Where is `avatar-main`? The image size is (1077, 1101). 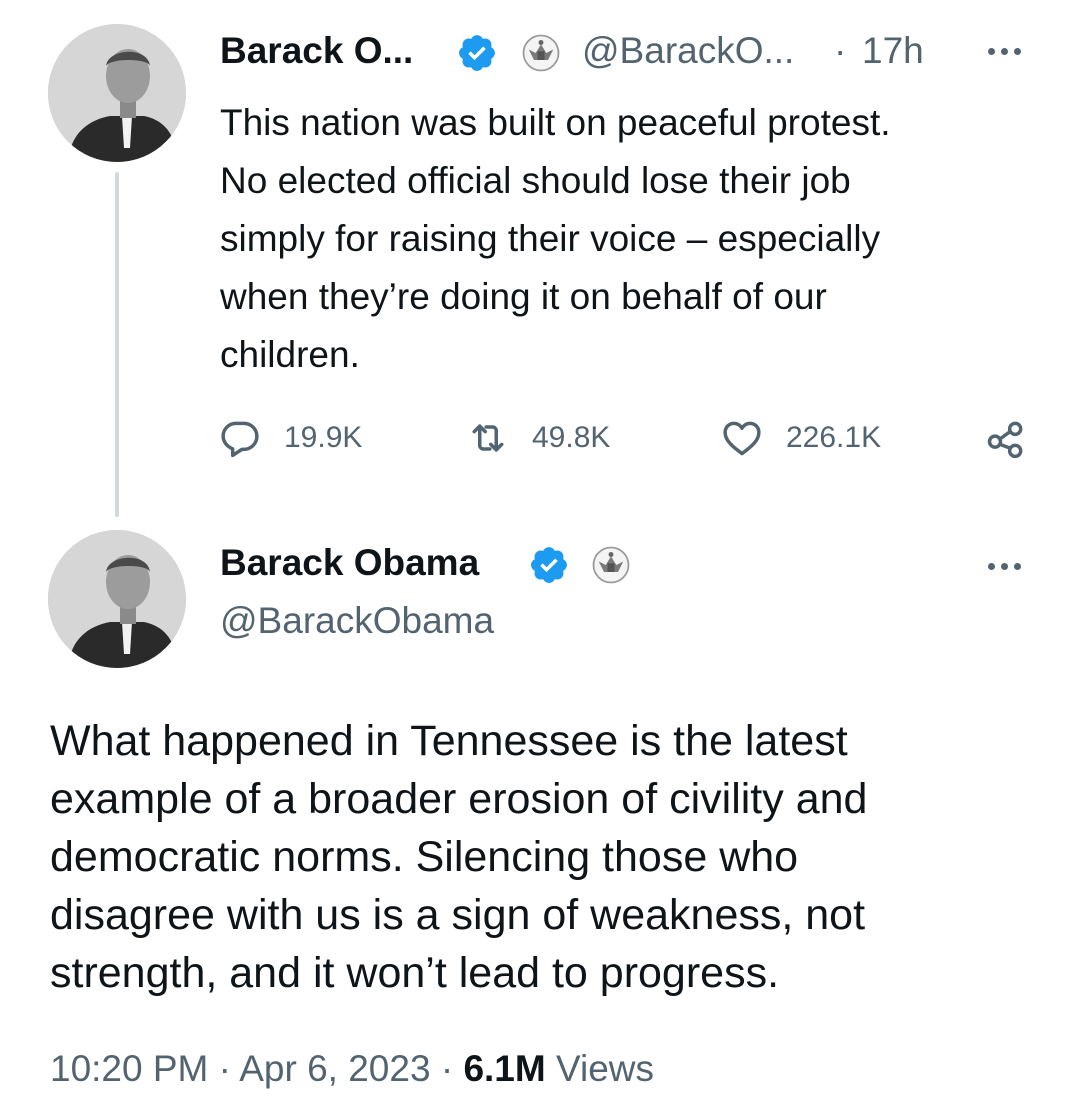
avatar-main is located at coordinates (117, 599).